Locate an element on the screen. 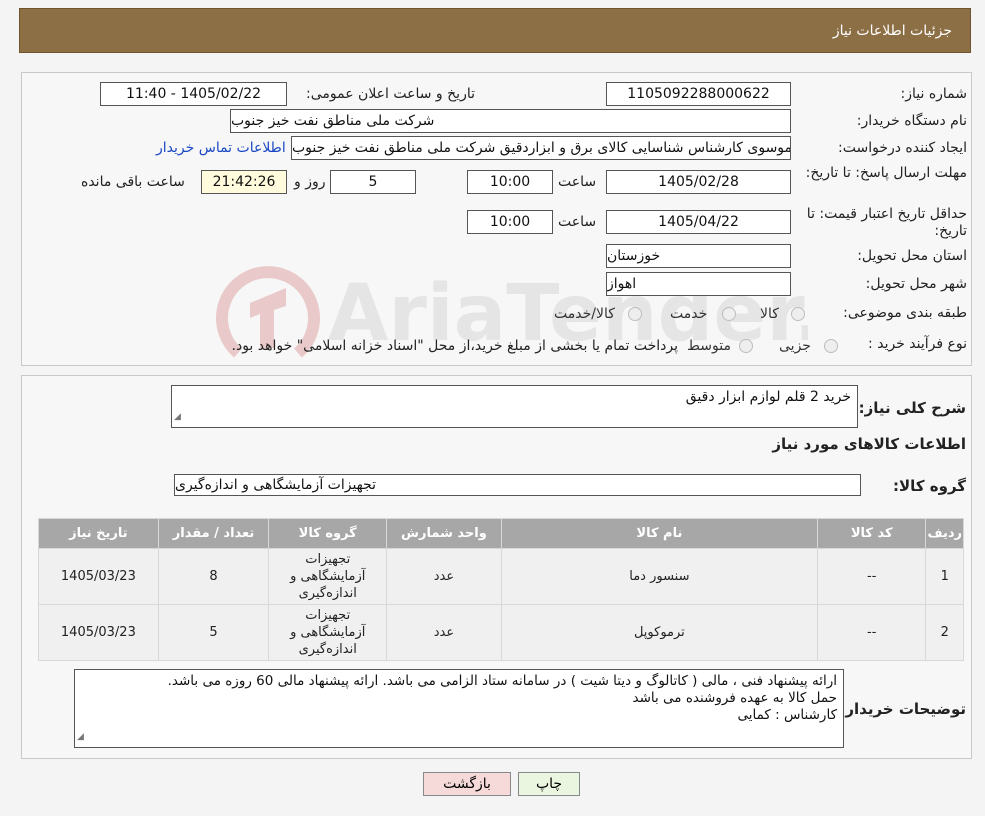 The height and width of the screenshot is (816, 985). items-section-title: اطلاعات کالاهای مورد نیاز is located at coordinates (869, 444).